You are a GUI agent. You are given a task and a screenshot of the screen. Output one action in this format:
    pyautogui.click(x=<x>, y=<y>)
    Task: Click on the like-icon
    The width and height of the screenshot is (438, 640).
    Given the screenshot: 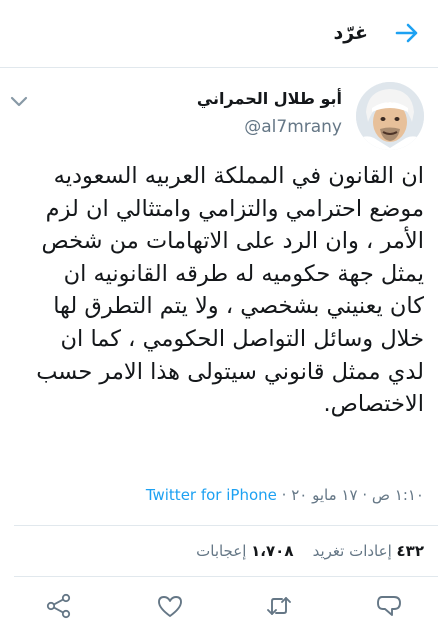 What is the action you would take?
    pyautogui.click(x=170, y=606)
    